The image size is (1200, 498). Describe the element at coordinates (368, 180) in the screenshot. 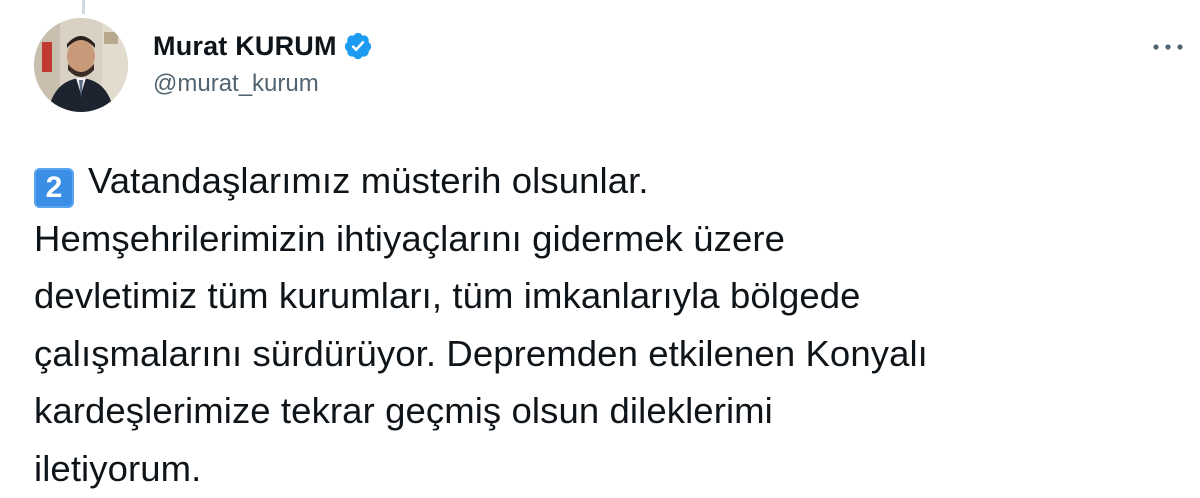

I see `tweet-line-text: Vatandaşlarımız müsterih olsunlar.` at that location.